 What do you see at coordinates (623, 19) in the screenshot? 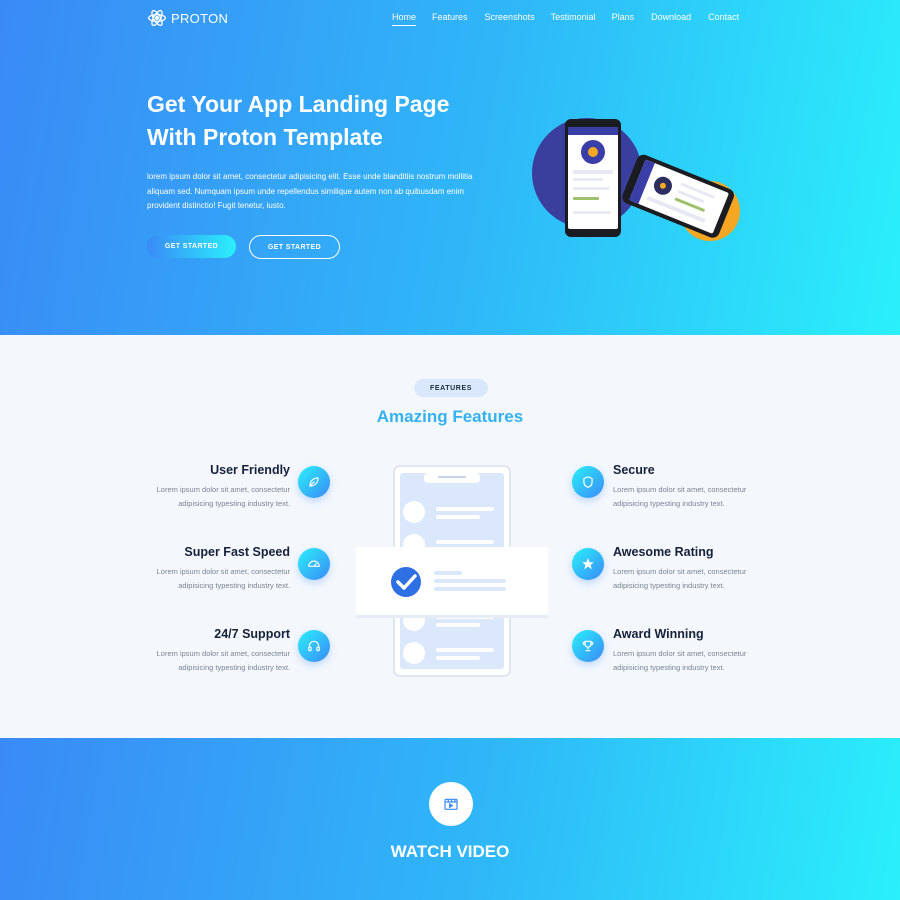
I see `nav-plans: Plans` at bounding box center [623, 19].